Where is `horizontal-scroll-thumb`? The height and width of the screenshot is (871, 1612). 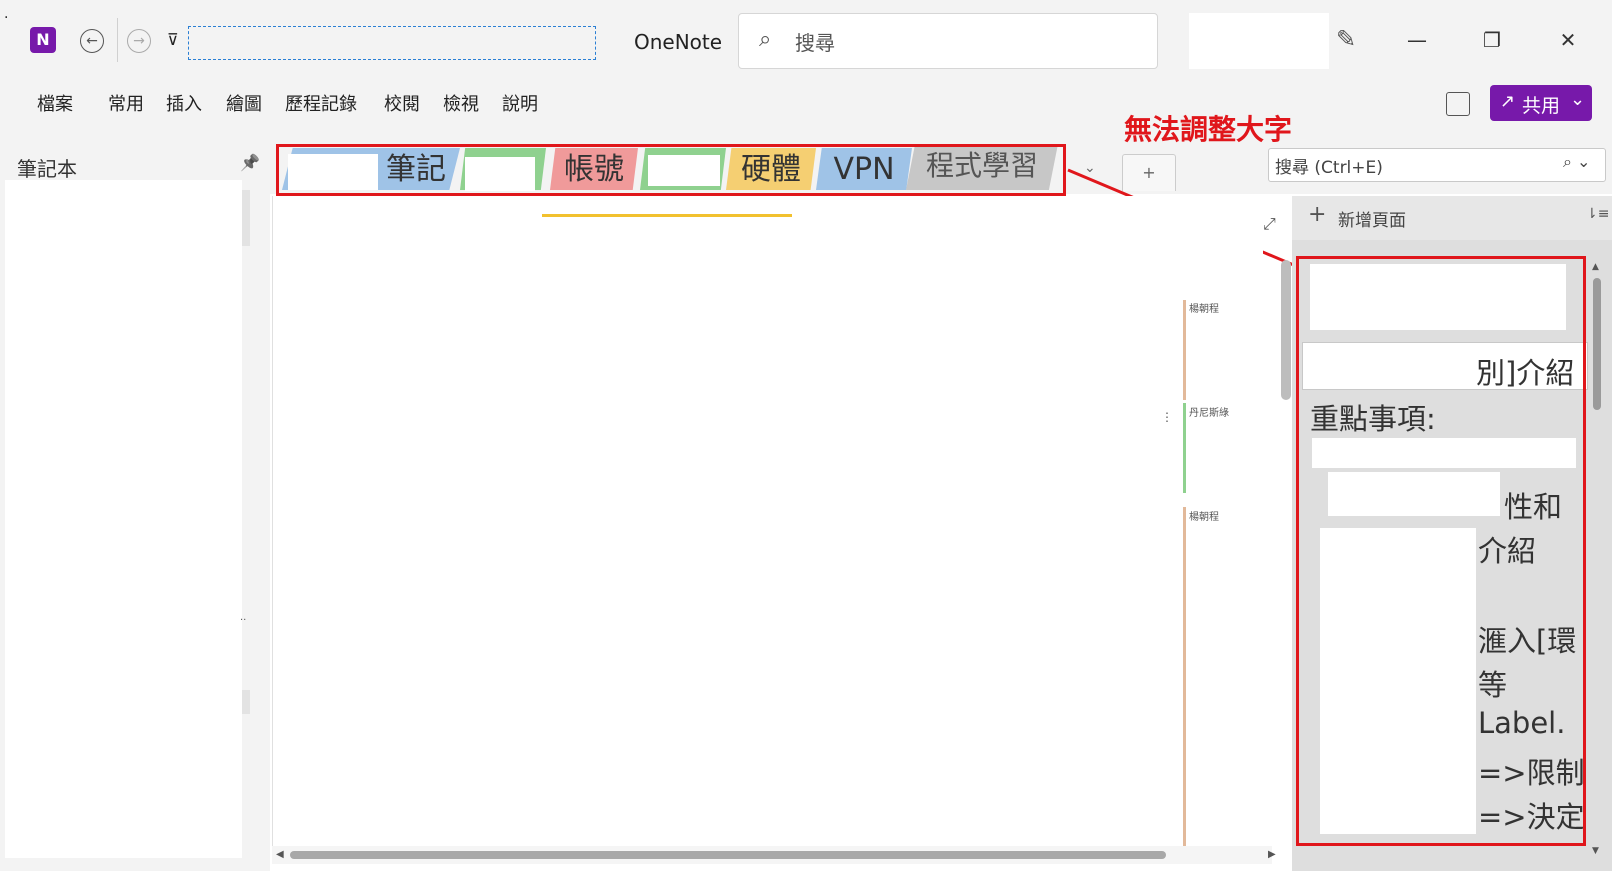 horizontal-scroll-thumb is located at coordinates (728, 855).